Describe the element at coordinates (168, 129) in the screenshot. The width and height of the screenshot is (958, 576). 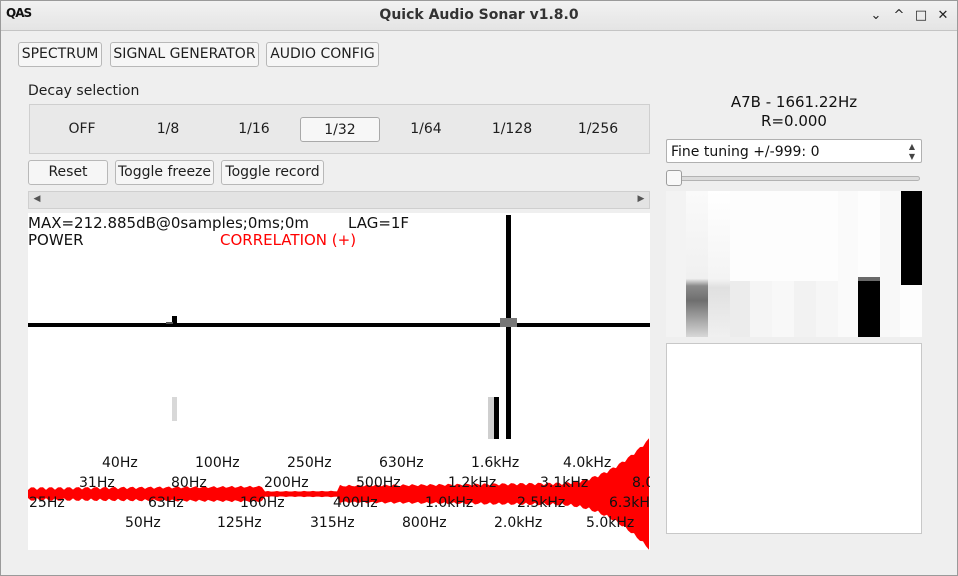
I see `decay-option-1-8: 1/8` at that location.